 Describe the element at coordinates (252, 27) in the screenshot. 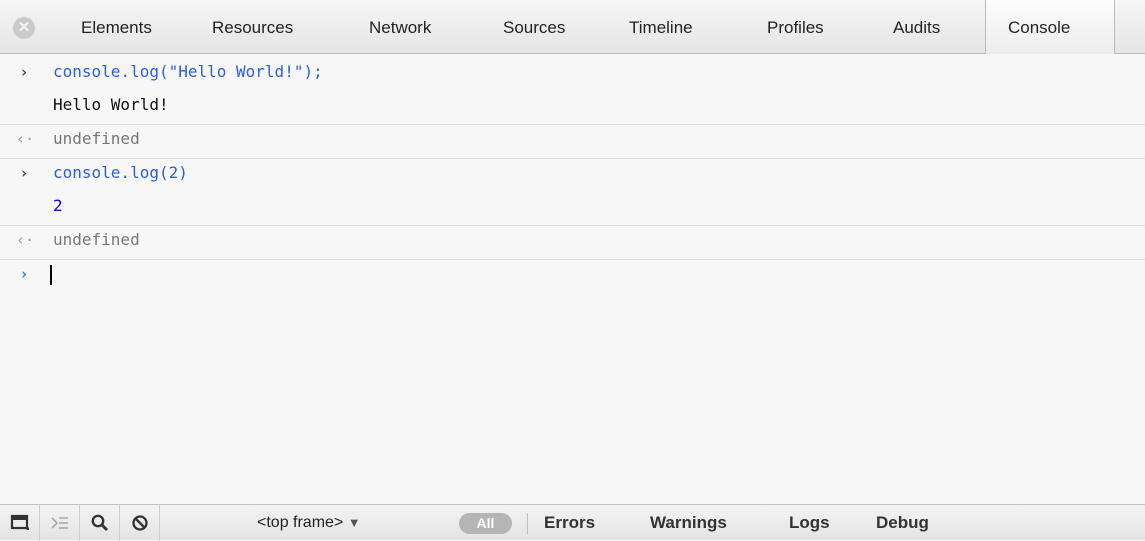

I see `tab-resources: Resources` at that location.